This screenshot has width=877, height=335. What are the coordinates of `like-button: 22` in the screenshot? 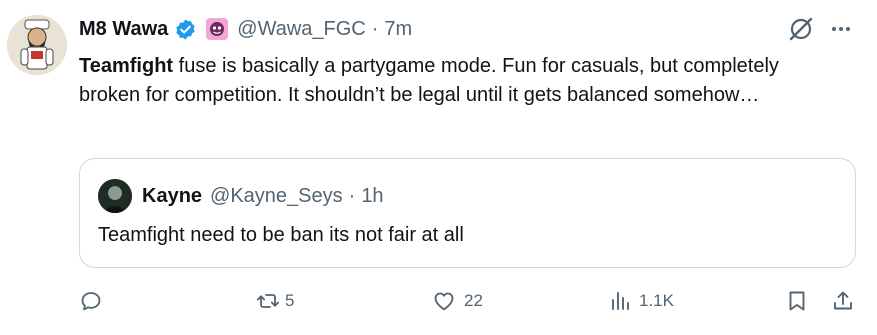 It's located at (457, 301).